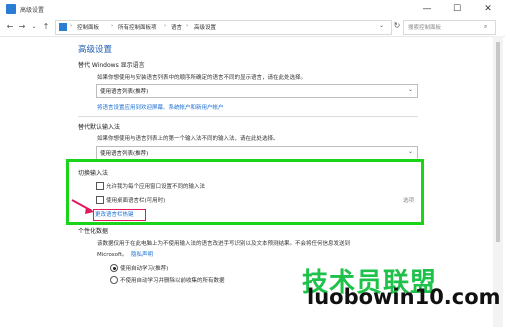 The image size is (505, 327). Describe the element at coordinates (93, 231) in the screenshot. I see `personalization-heading: 个性化数据` at that location.